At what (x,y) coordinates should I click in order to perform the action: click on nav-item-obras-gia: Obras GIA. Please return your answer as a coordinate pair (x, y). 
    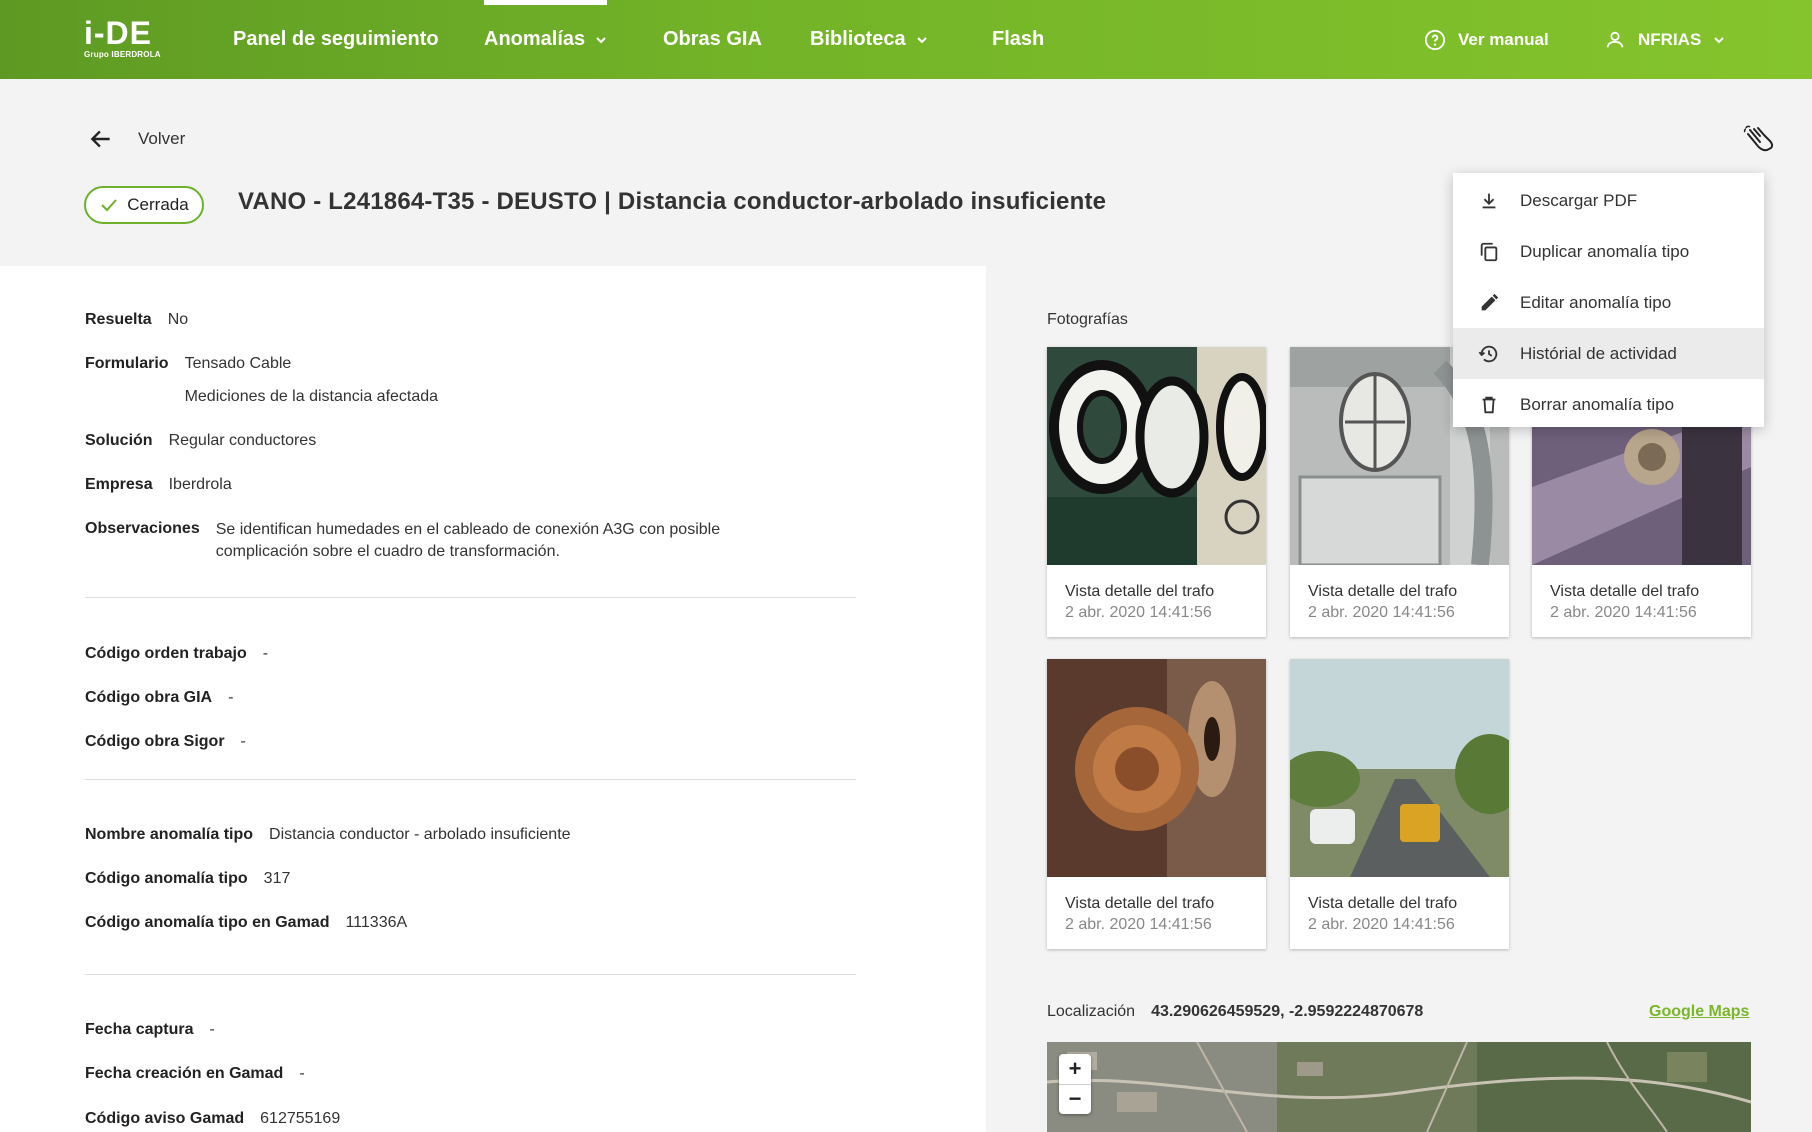
    Looking at the image, I should click on (712, 39).